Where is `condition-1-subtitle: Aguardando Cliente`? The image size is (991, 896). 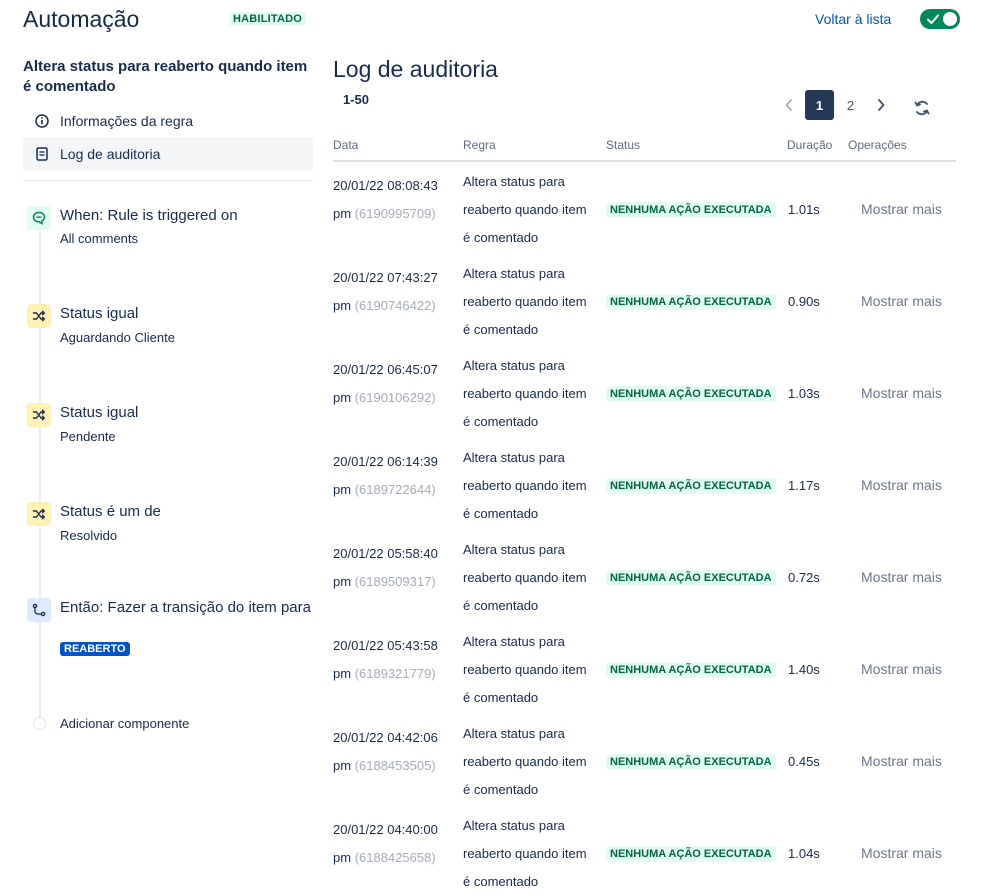 condition-1-subtitle: Aguardando Cliente is located at coordinates (117, 337).